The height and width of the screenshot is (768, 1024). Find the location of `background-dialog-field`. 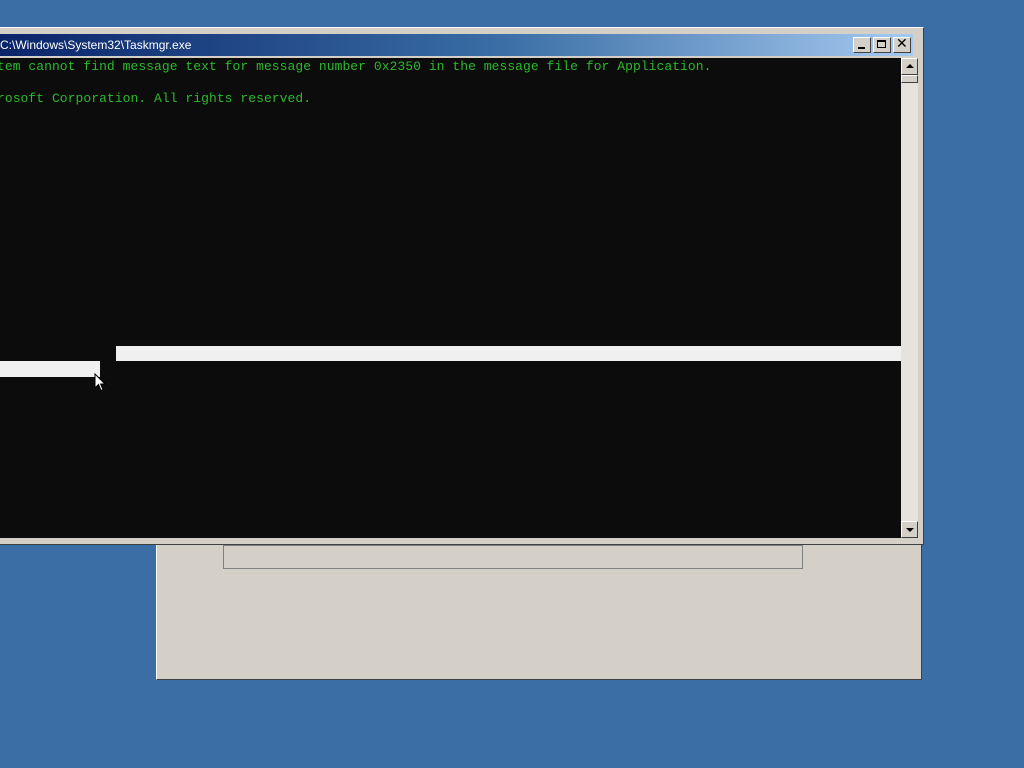

background-dialog-field is located at coordinates (513, 557).